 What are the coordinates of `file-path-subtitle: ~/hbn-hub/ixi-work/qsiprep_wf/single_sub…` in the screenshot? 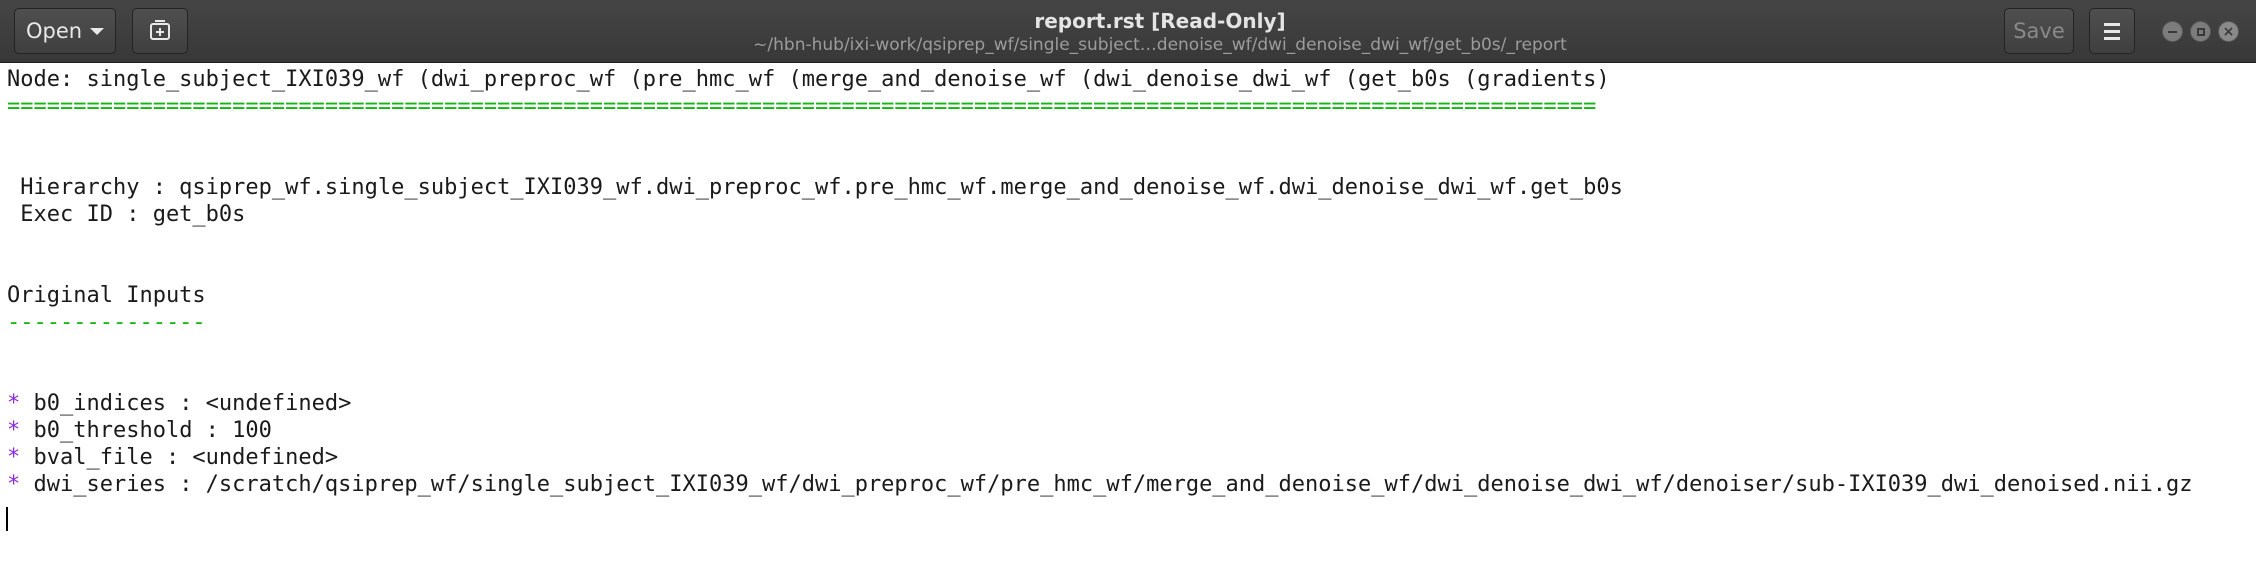 It's located at (1160, 45).